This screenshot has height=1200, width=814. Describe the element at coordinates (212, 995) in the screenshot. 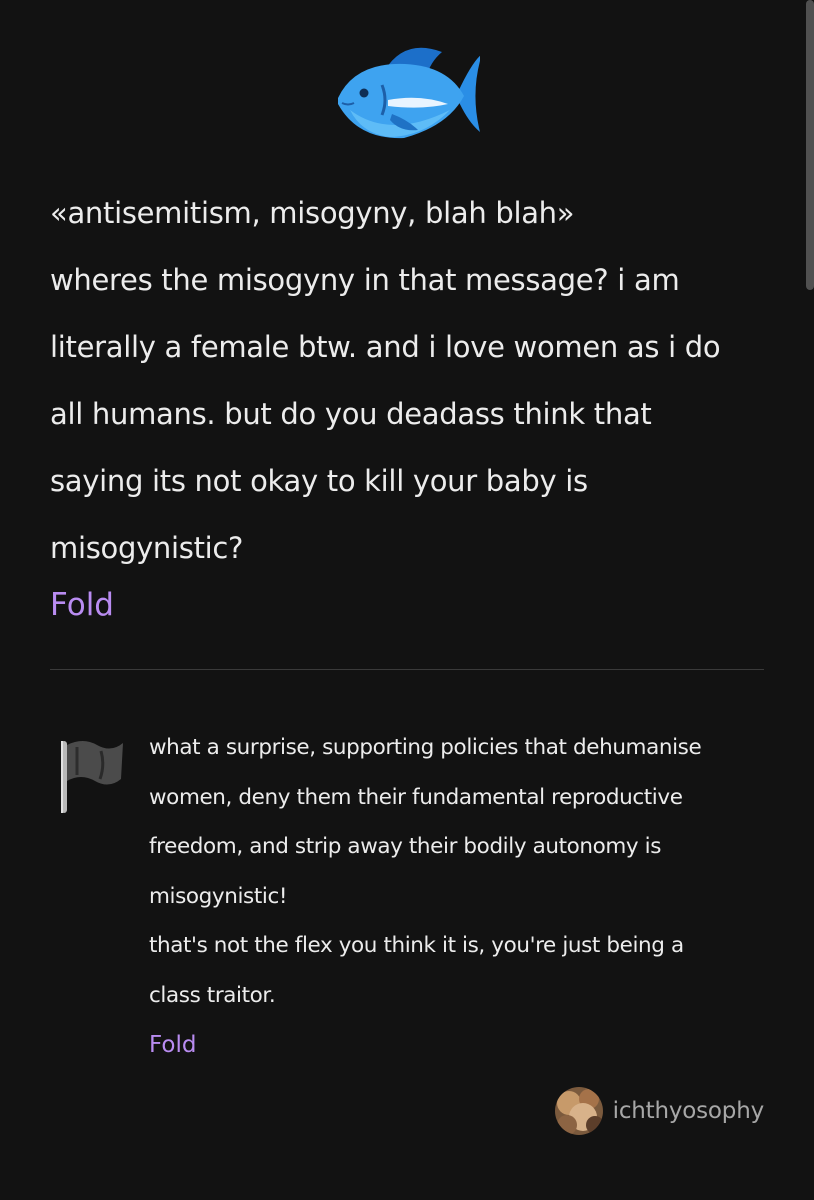

I see `answer-line: class traitor.` at that location.